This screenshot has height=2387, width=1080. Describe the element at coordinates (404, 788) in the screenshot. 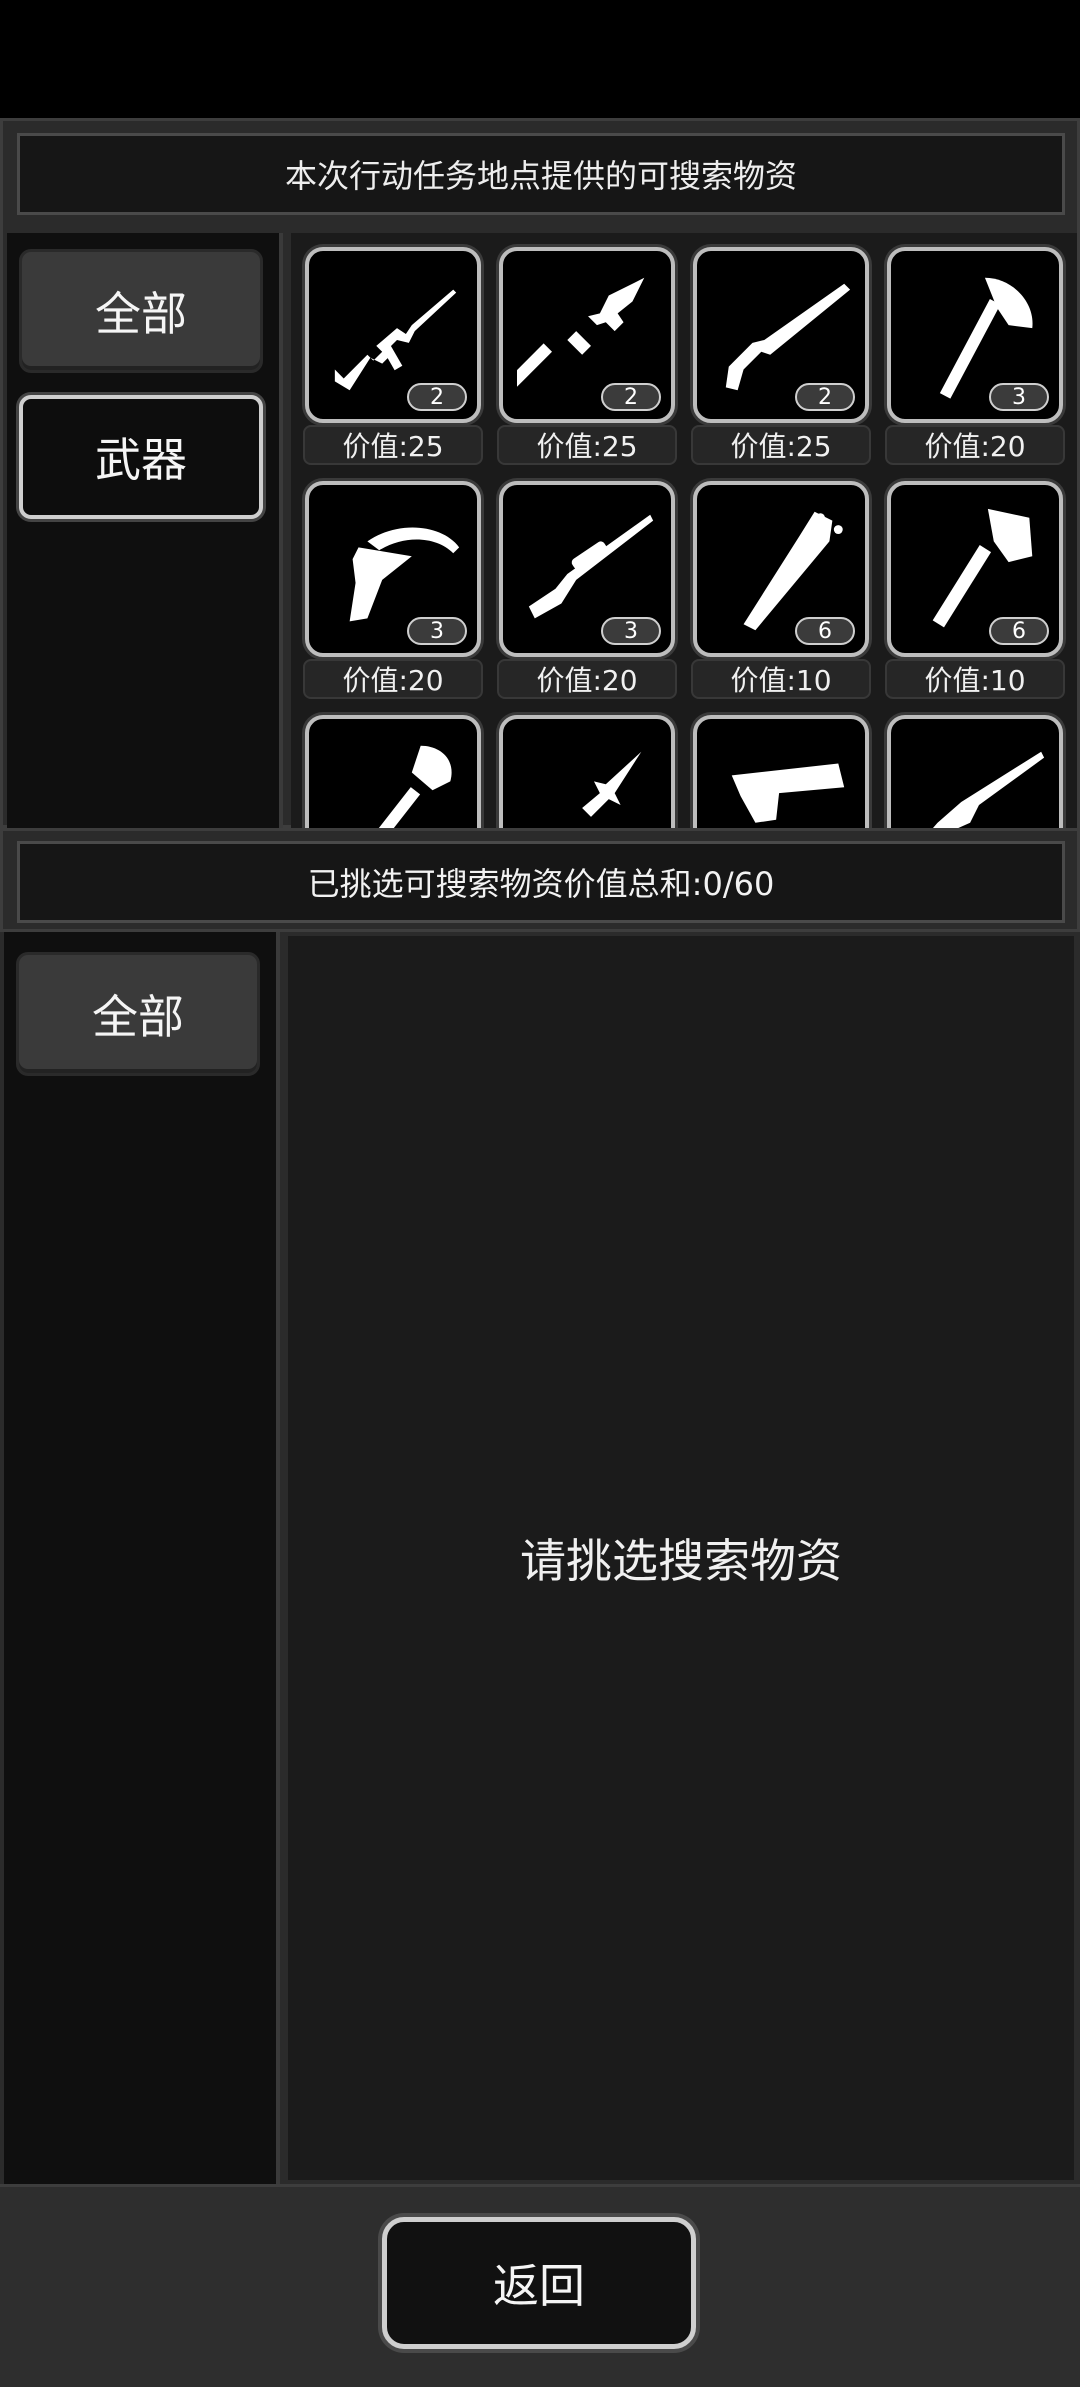

I see `shovel-icon` at that location.